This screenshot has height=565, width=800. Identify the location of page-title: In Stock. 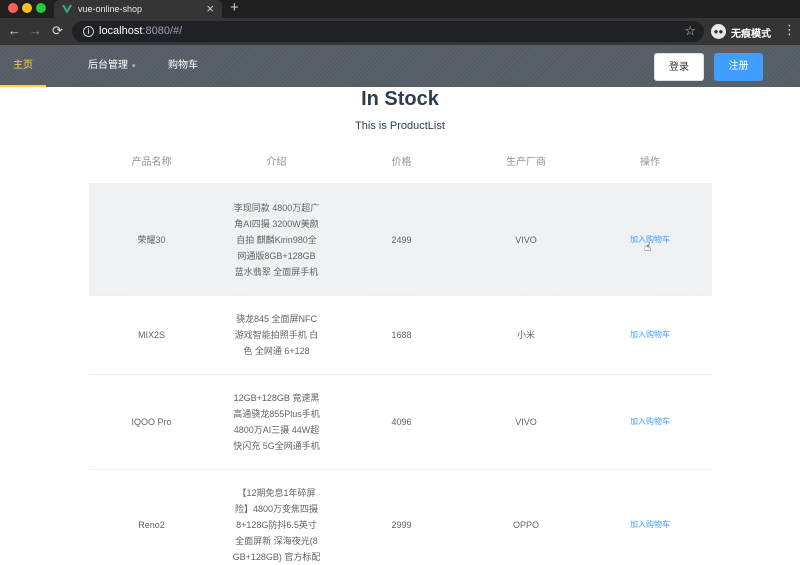
(400, 99).